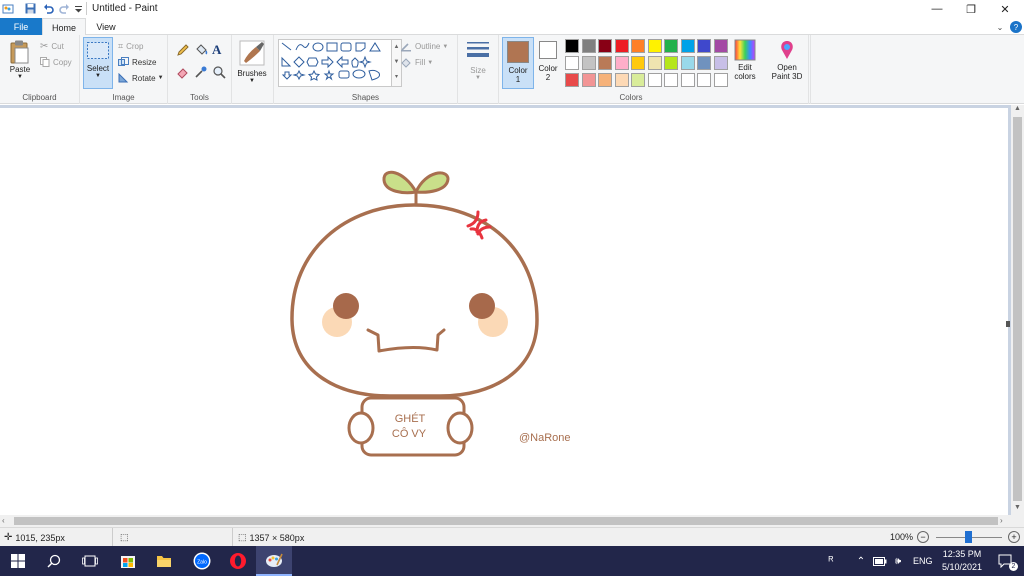 The width and height of the screenshot is (1024, 576). What do you see at coordinates (20, 77) in the screenshot?
I see `paste-dropdown-icon: ▼` at bounding box center [20, 77].